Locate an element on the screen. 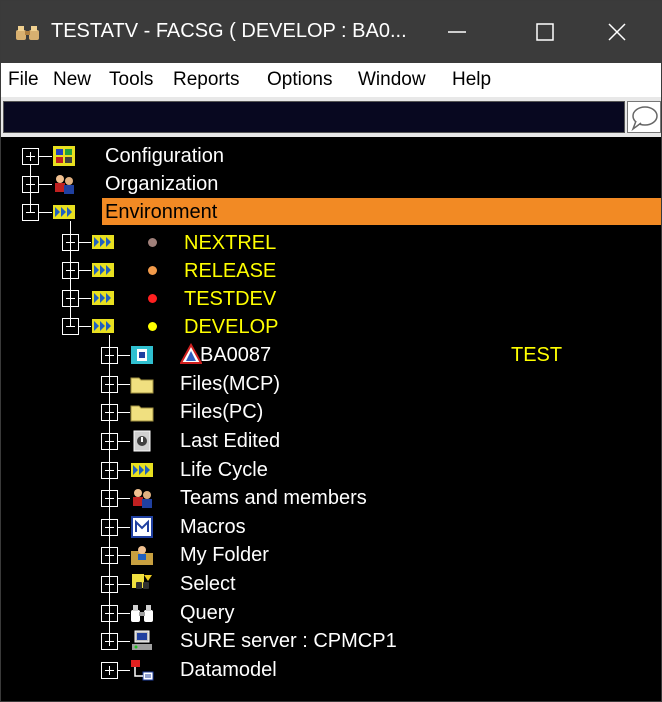 The height and width of the screenshot is (702, 662). environment-tag: TEST is located at coordinates (537, 355).